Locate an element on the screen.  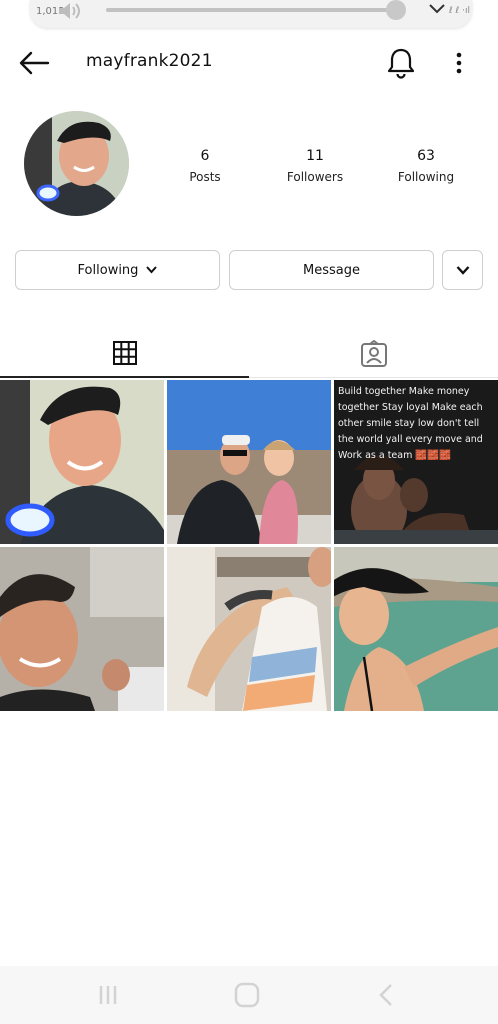
volume-slider is located at coordinates (256, 10).